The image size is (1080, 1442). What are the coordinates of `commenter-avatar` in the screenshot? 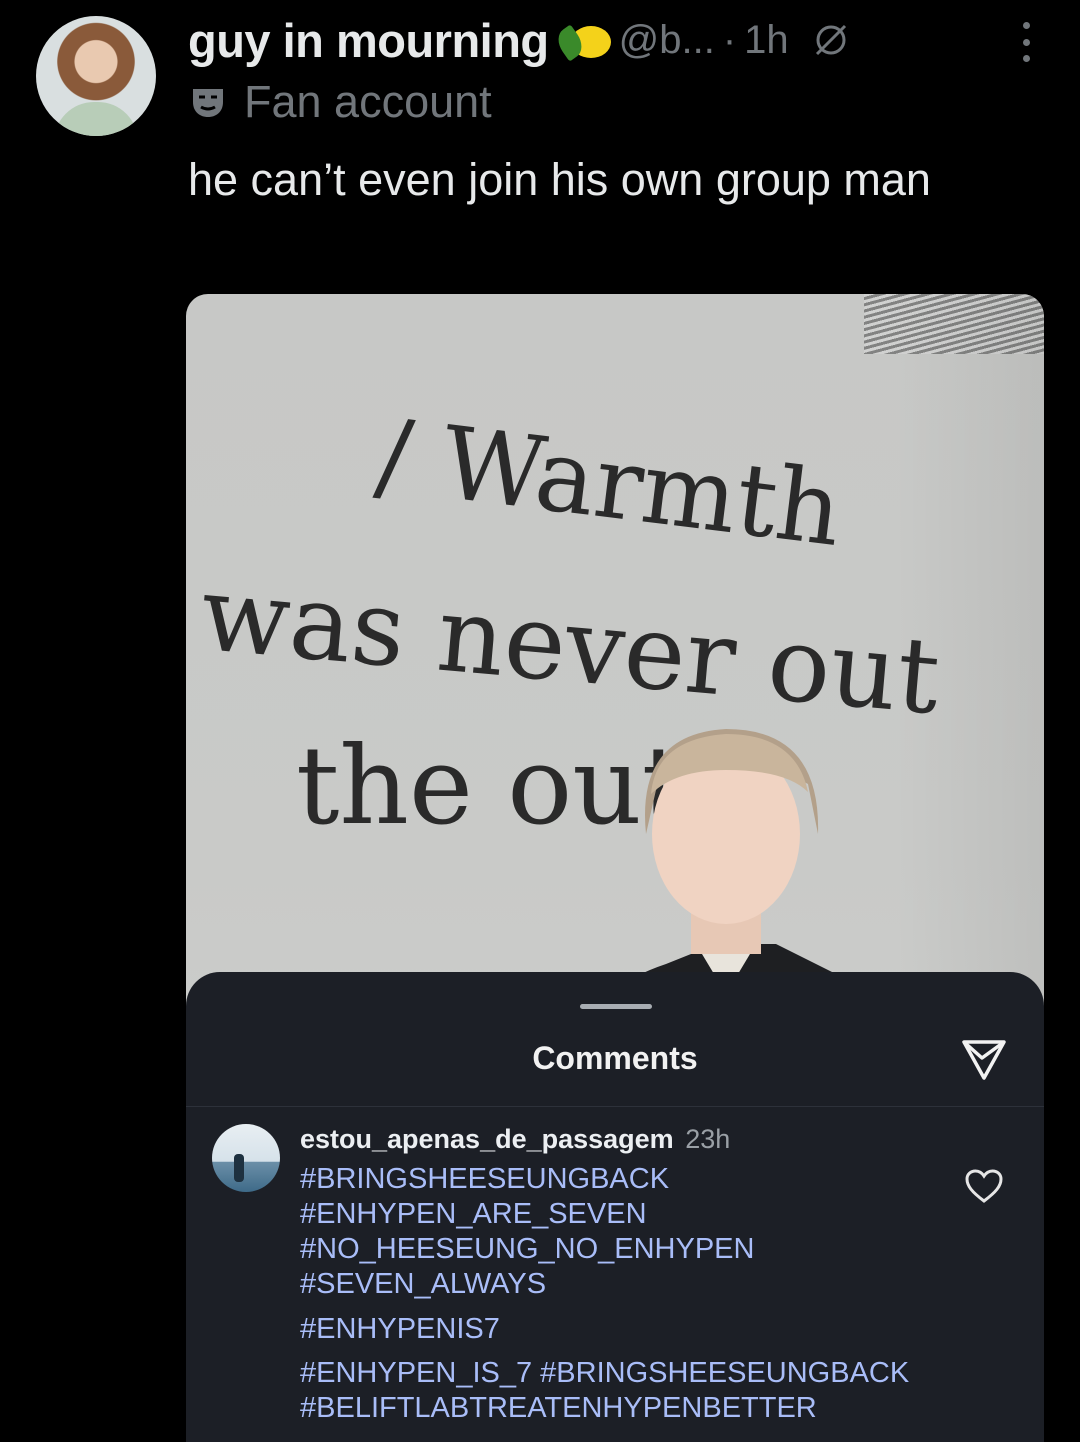 It's located at (246, 1158).